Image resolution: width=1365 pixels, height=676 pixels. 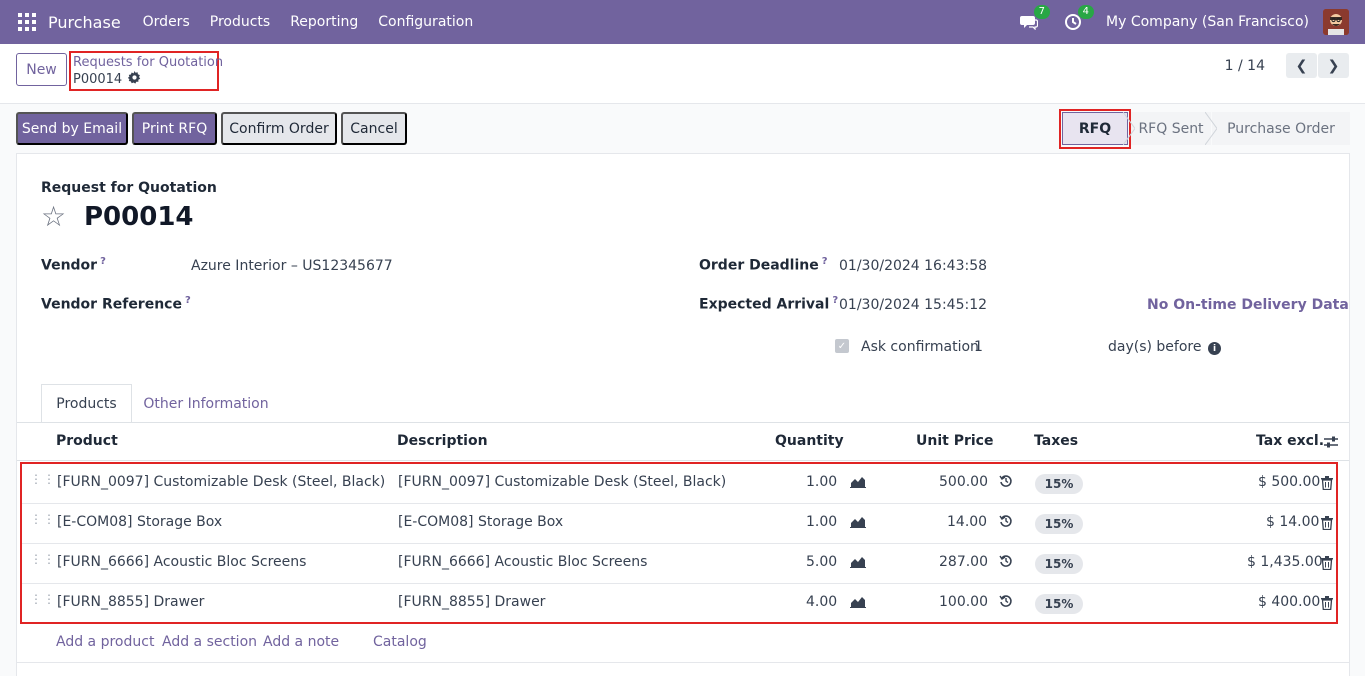 What do you see at coordinates (130, 602) in the screenshot?
I see `cell-product: [FURN_8855] Drawer` at bounding box center [130, 602].